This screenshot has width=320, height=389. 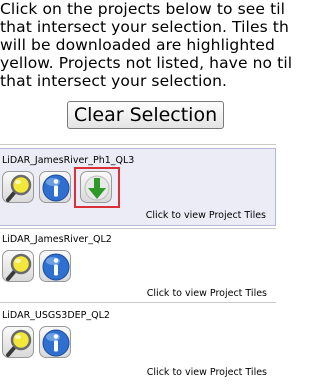 What do you see at coordinates (56, 315) in the screenshot?
I see `project-name: LiDAR_USGS3DEP_QL2` at bounding box center [56, 315].